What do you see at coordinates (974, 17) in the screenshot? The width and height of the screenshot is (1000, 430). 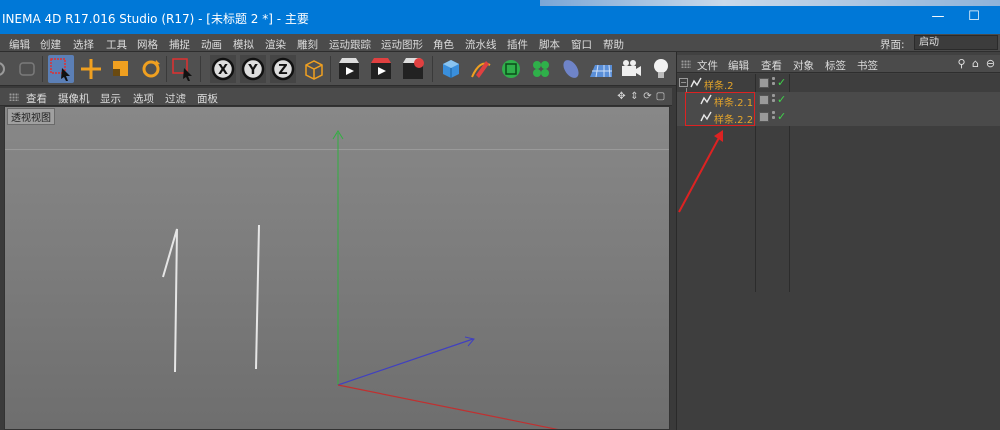 I see `maximize-button: ☐` at bounding box center [974, 17].